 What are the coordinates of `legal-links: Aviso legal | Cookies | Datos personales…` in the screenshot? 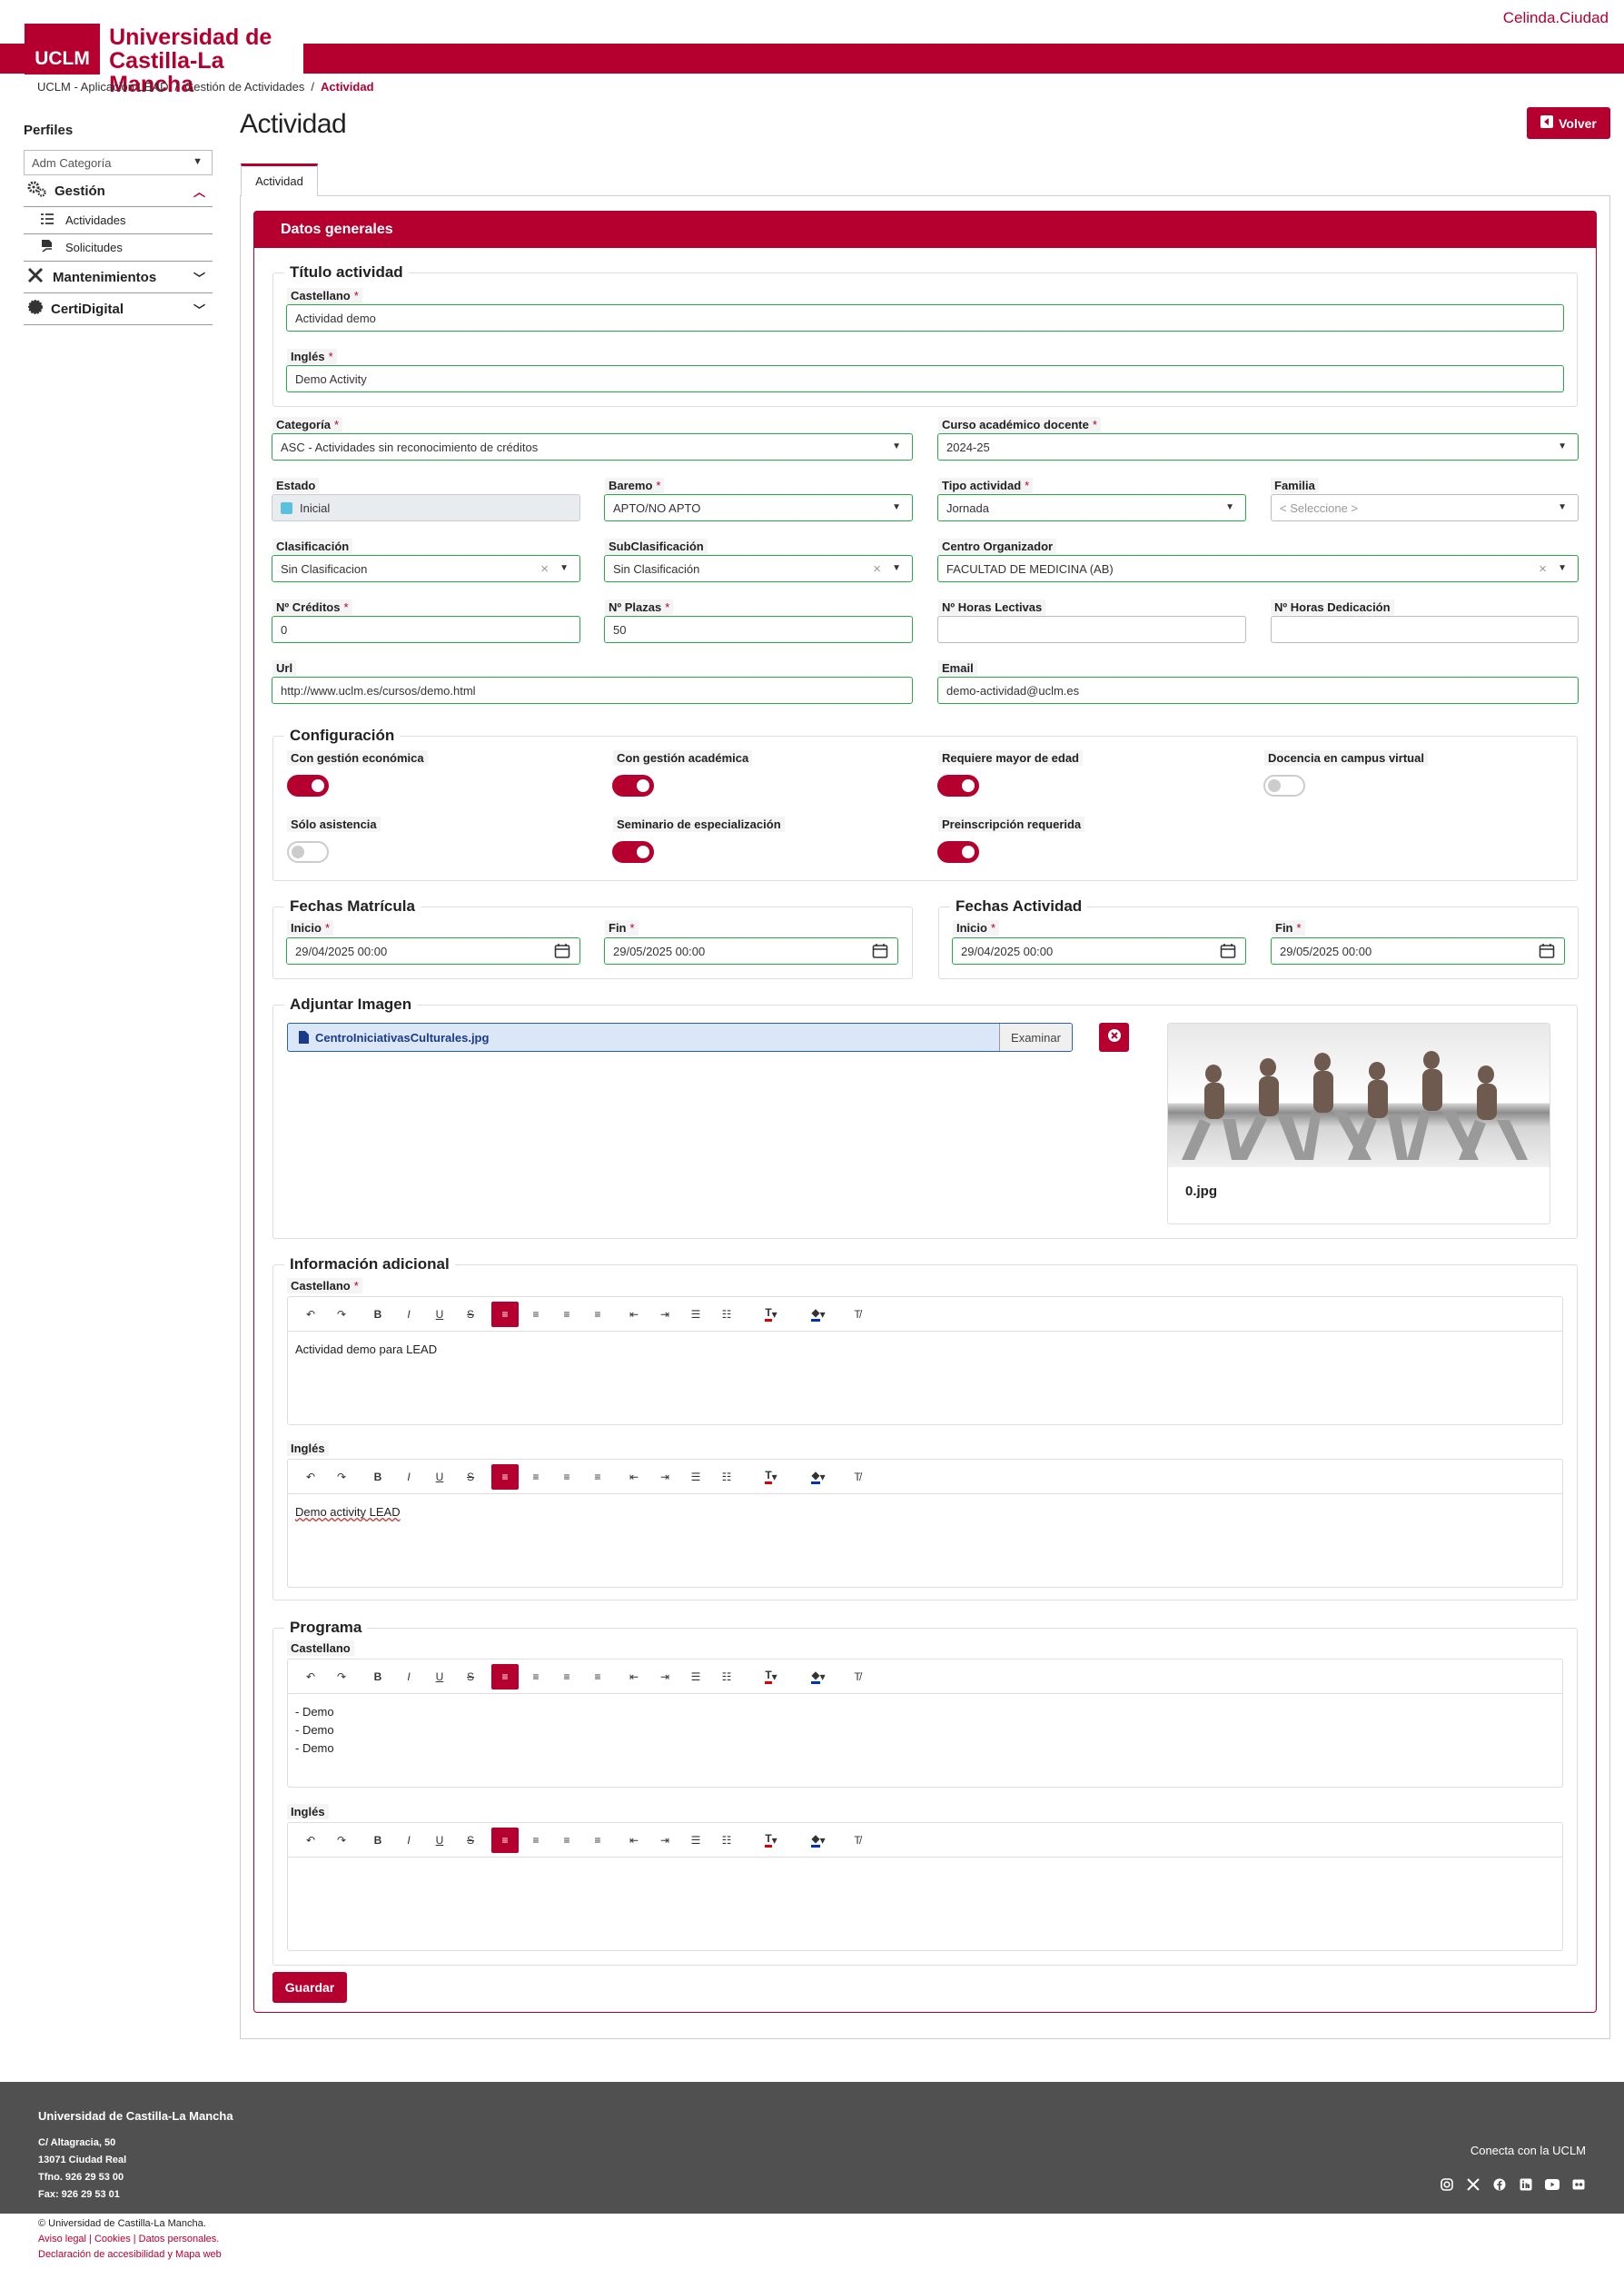 It's located at (128, 2239).